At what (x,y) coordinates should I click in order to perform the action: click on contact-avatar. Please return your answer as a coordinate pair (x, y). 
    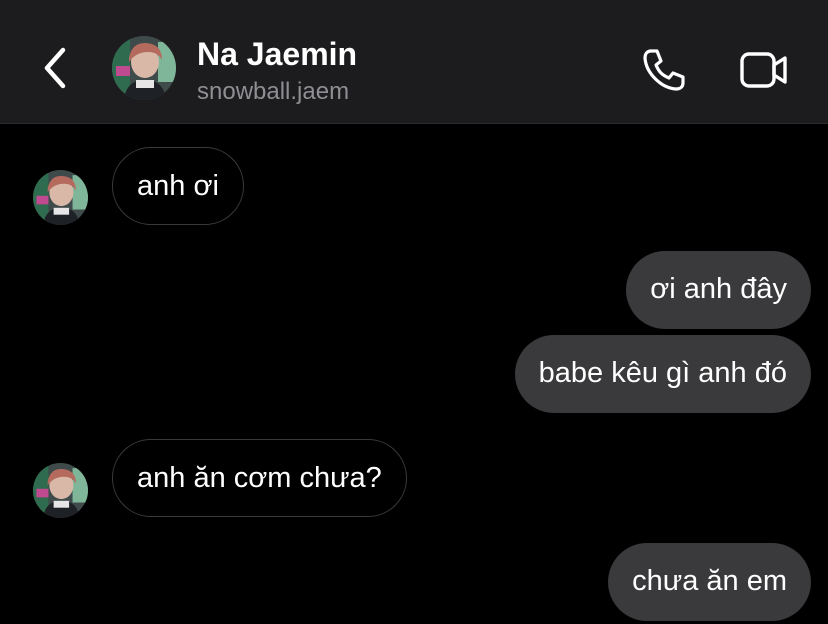
    Looking at the image, I should click on (144, 68).